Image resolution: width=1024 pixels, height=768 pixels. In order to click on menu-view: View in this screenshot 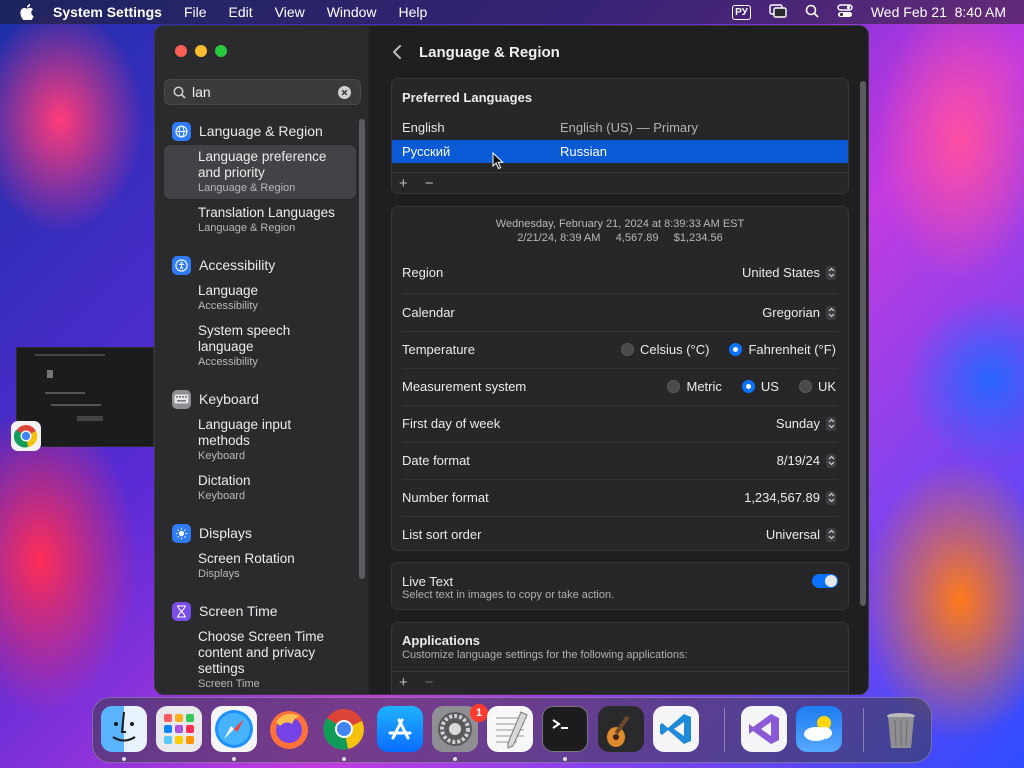, I will do `click(290, 12)`.